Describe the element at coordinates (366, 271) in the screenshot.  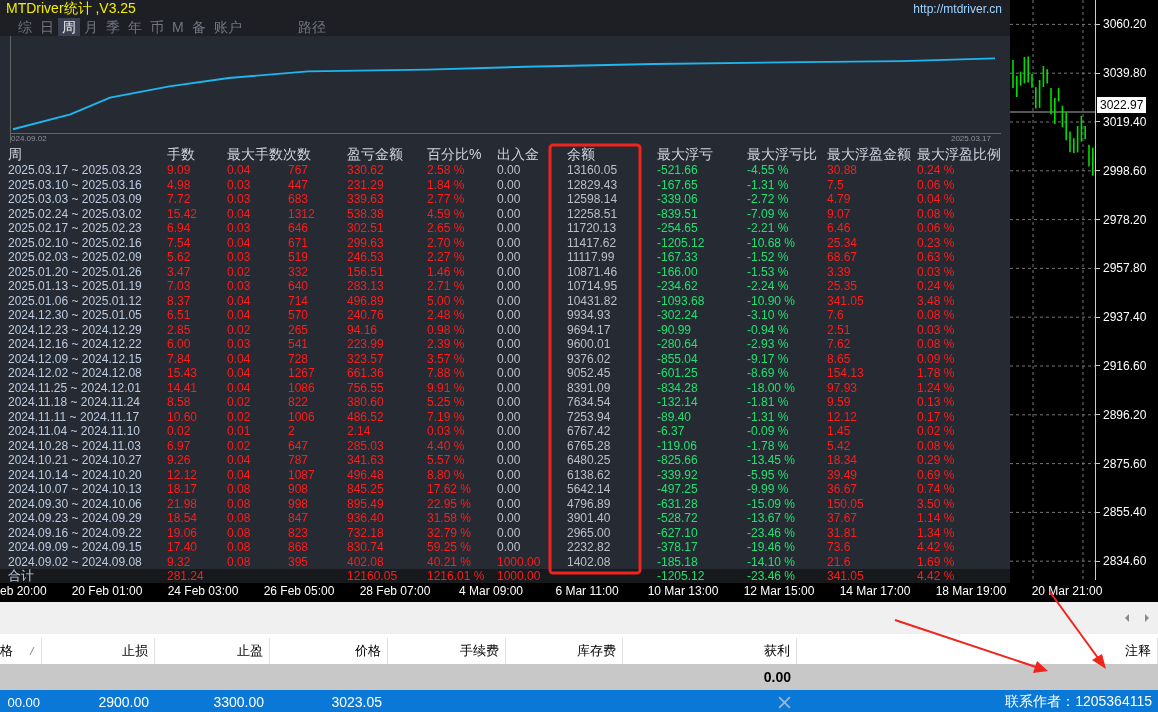
I see `table-cell-text: 156.51` at that location.